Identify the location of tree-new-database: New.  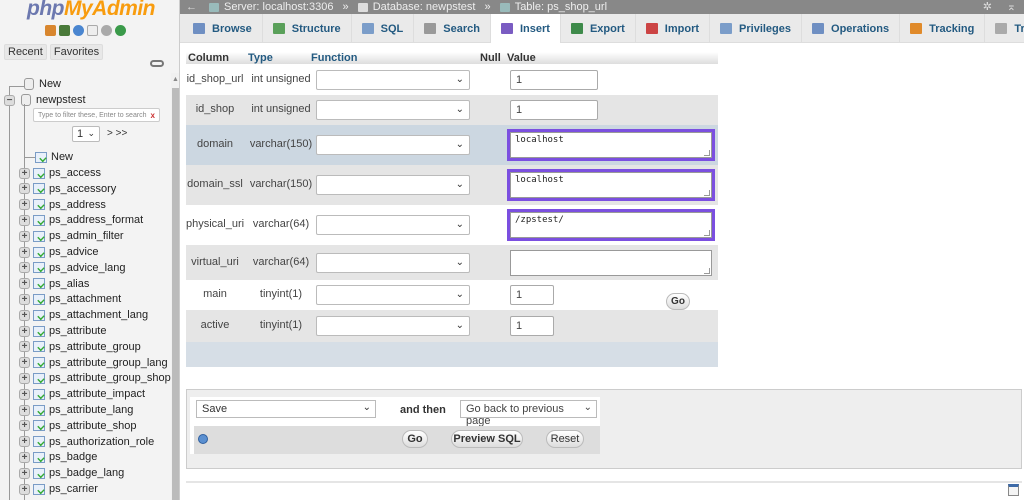
(42, 84).